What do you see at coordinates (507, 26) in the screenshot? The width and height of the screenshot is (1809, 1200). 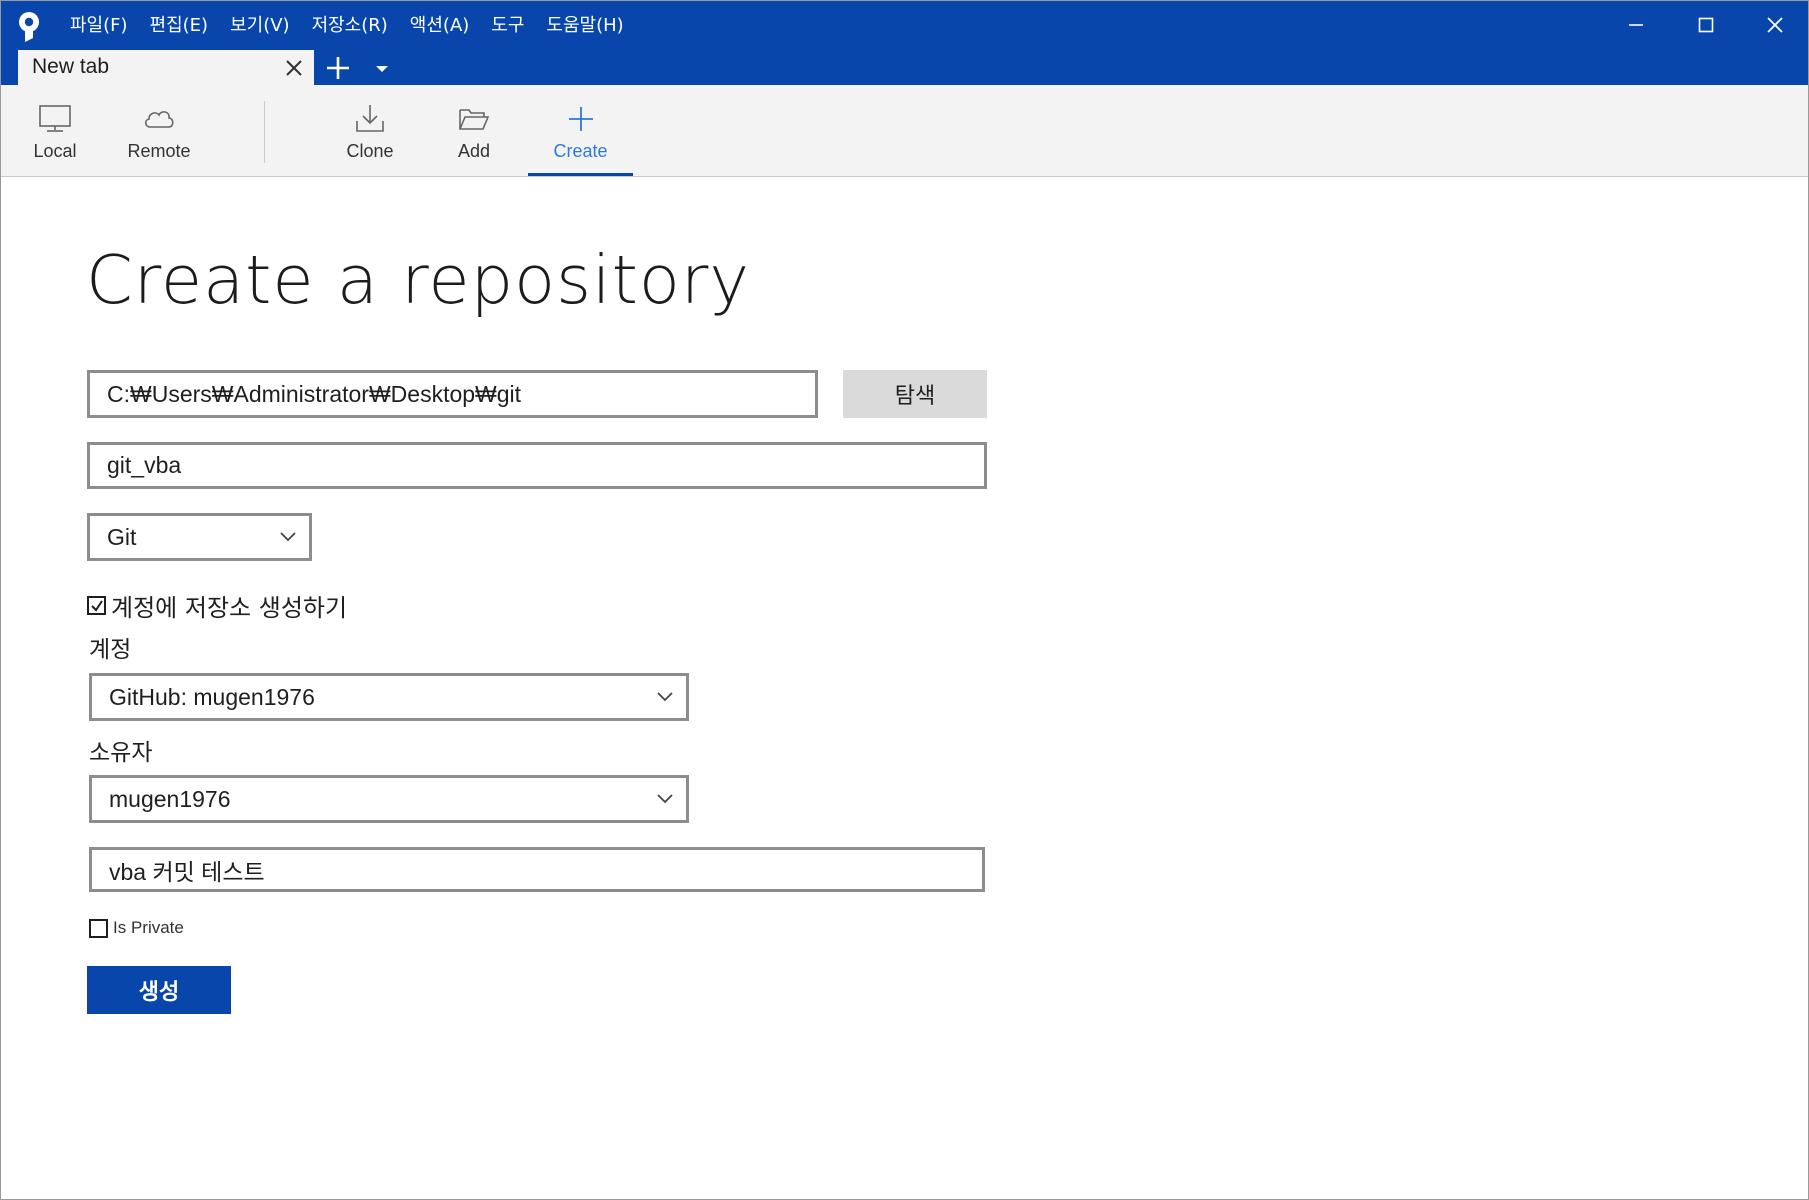 I see `menu-tools: 도구` at bounding box center [507, 26].